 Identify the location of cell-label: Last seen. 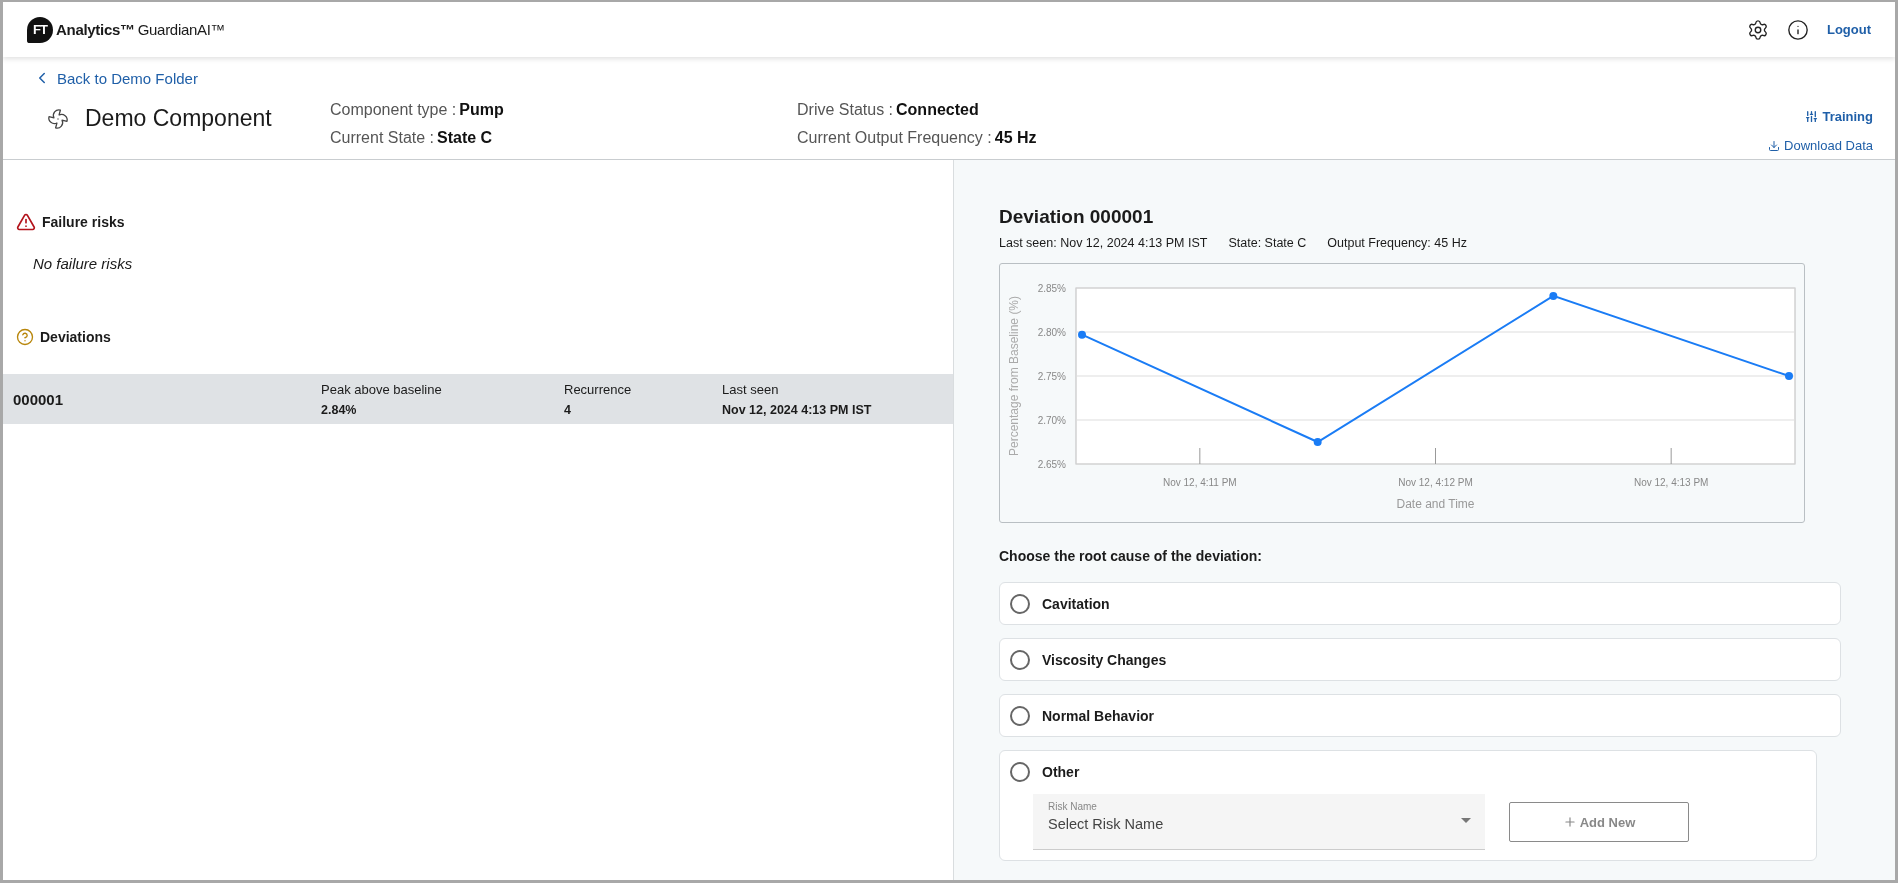
(751, 389).